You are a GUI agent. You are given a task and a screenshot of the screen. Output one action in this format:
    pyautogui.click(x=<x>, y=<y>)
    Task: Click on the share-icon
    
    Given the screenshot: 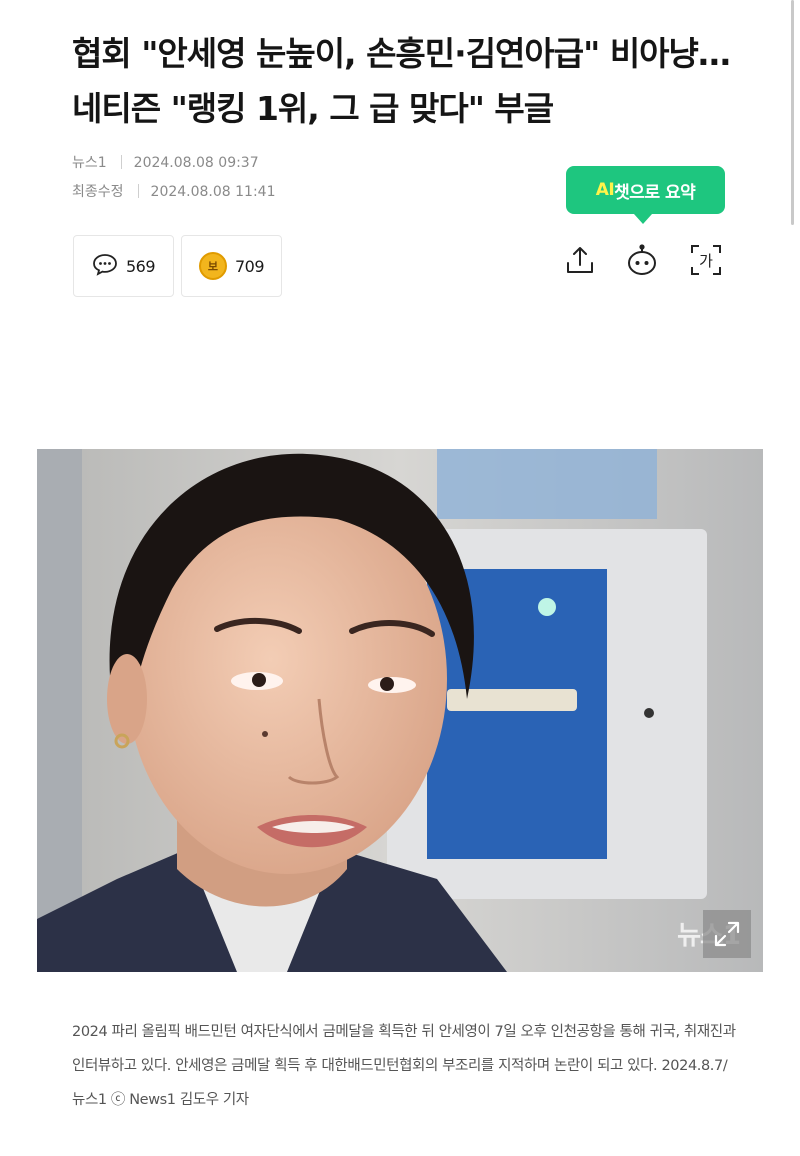 What is the action you would take?
    pyautogui.click(x=580, y=260)
    